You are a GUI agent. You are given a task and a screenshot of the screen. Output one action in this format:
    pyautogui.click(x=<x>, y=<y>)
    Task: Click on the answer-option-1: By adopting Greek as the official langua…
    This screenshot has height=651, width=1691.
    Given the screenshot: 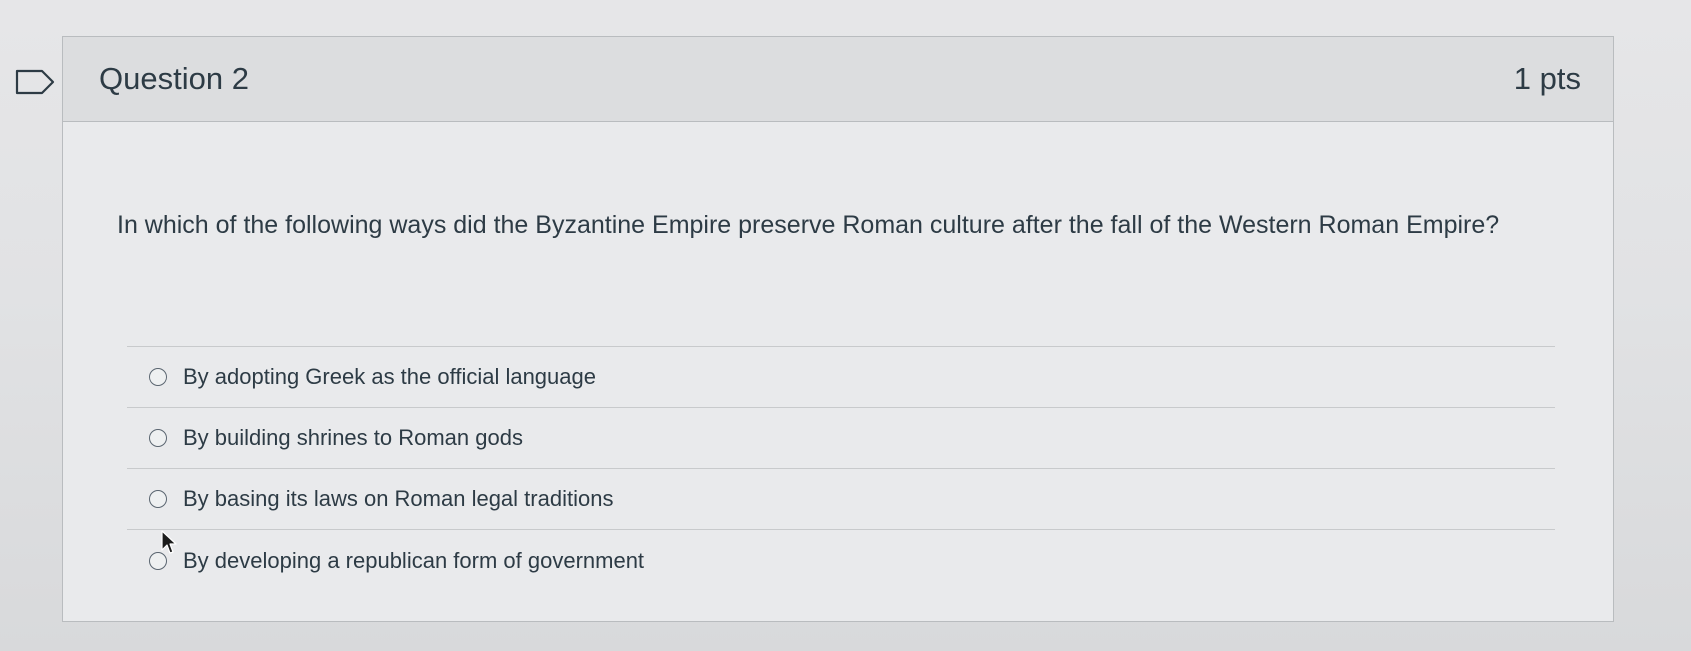 What is the action you would take?
    pyautogui.click(x=841, y=377)
    